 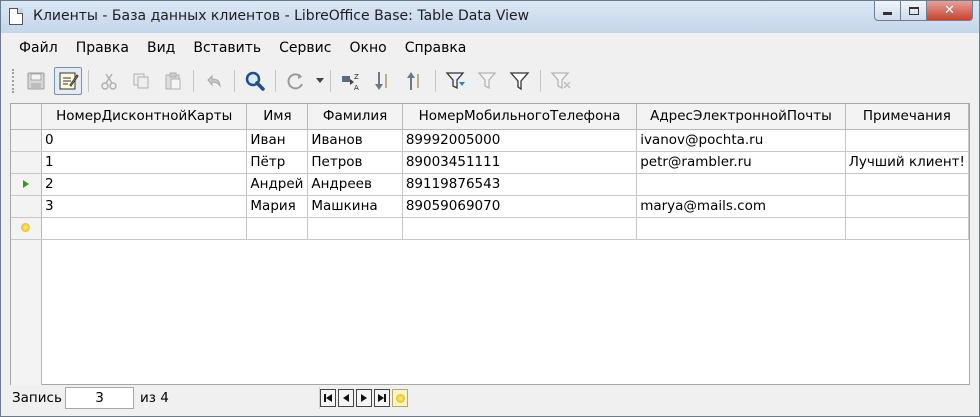 What do you see at coordinates (364, 398) in the screenshot?
I see `next-record-button` at bounding box center [364, 398].